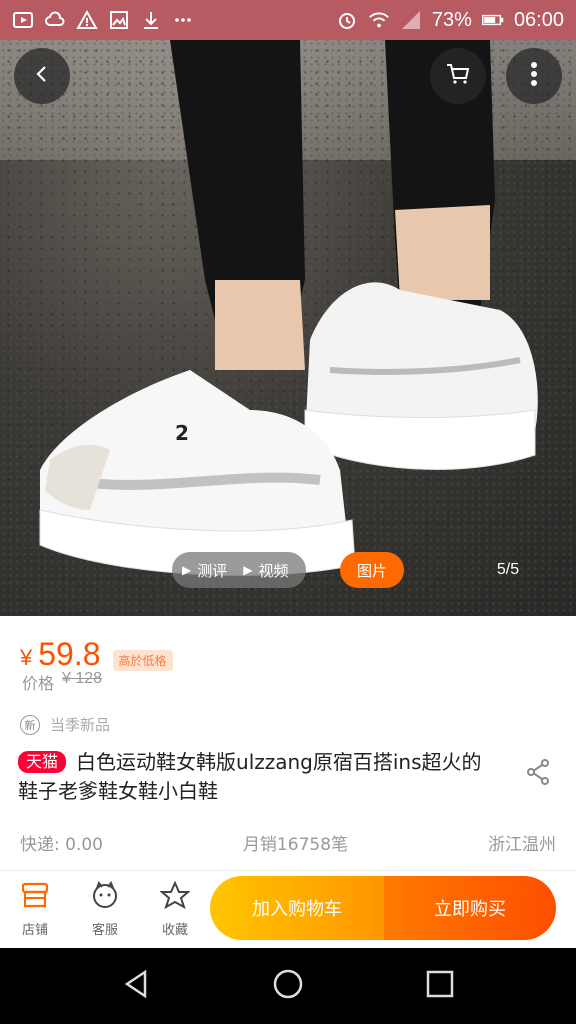  I want to click on nav-home-icon, so click(288, 984).